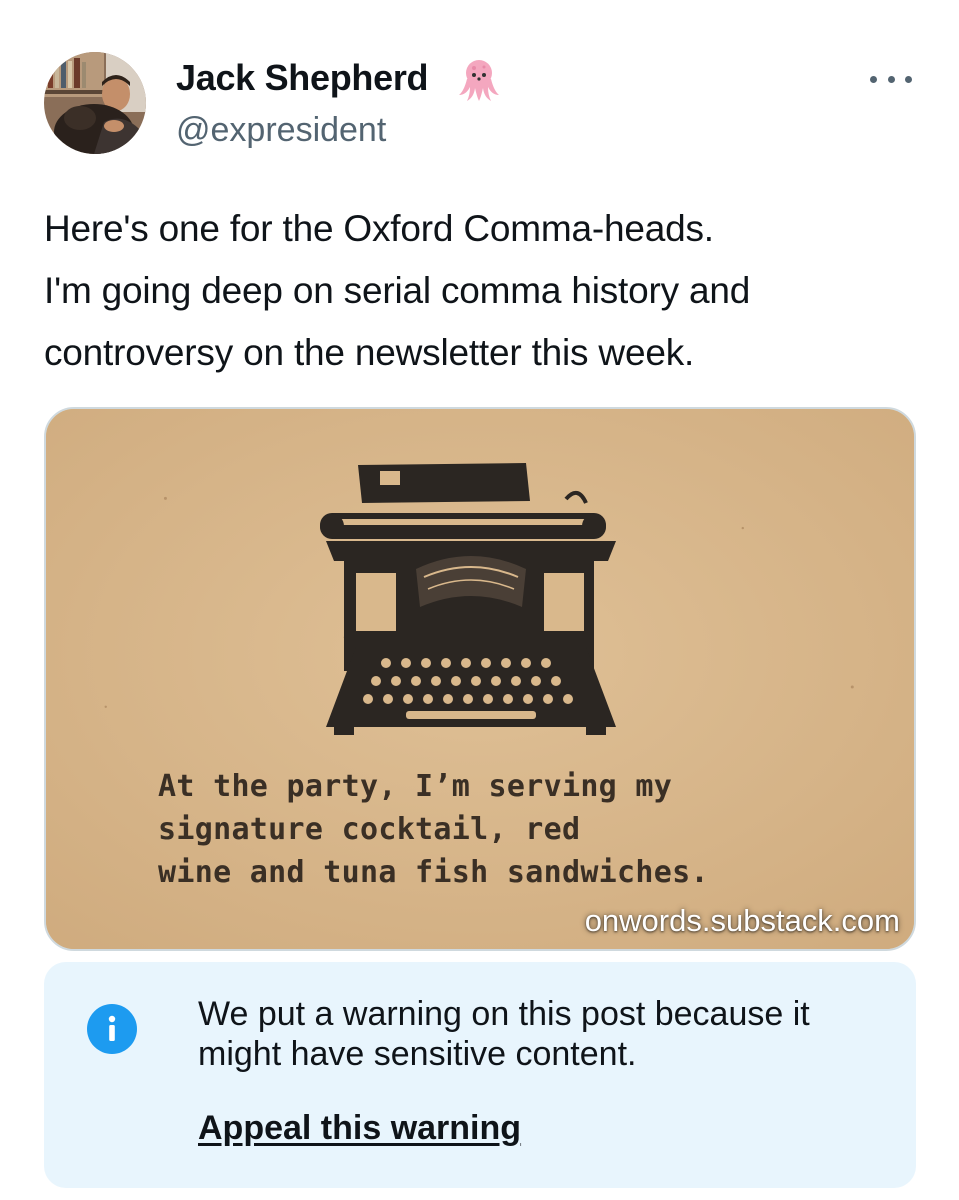 The image size is (959, 1200). What do you see at coordinates (471, 597) in the screenshot?
I see `typewriter-illustration` at bounding box center [471, 597].